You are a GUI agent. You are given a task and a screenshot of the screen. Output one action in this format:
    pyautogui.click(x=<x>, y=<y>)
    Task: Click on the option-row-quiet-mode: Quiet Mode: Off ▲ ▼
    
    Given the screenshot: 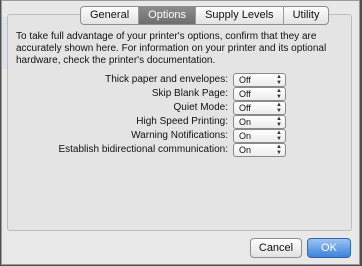 What is the action you would take?
    pyautogui.click(x=178, y=108)
    